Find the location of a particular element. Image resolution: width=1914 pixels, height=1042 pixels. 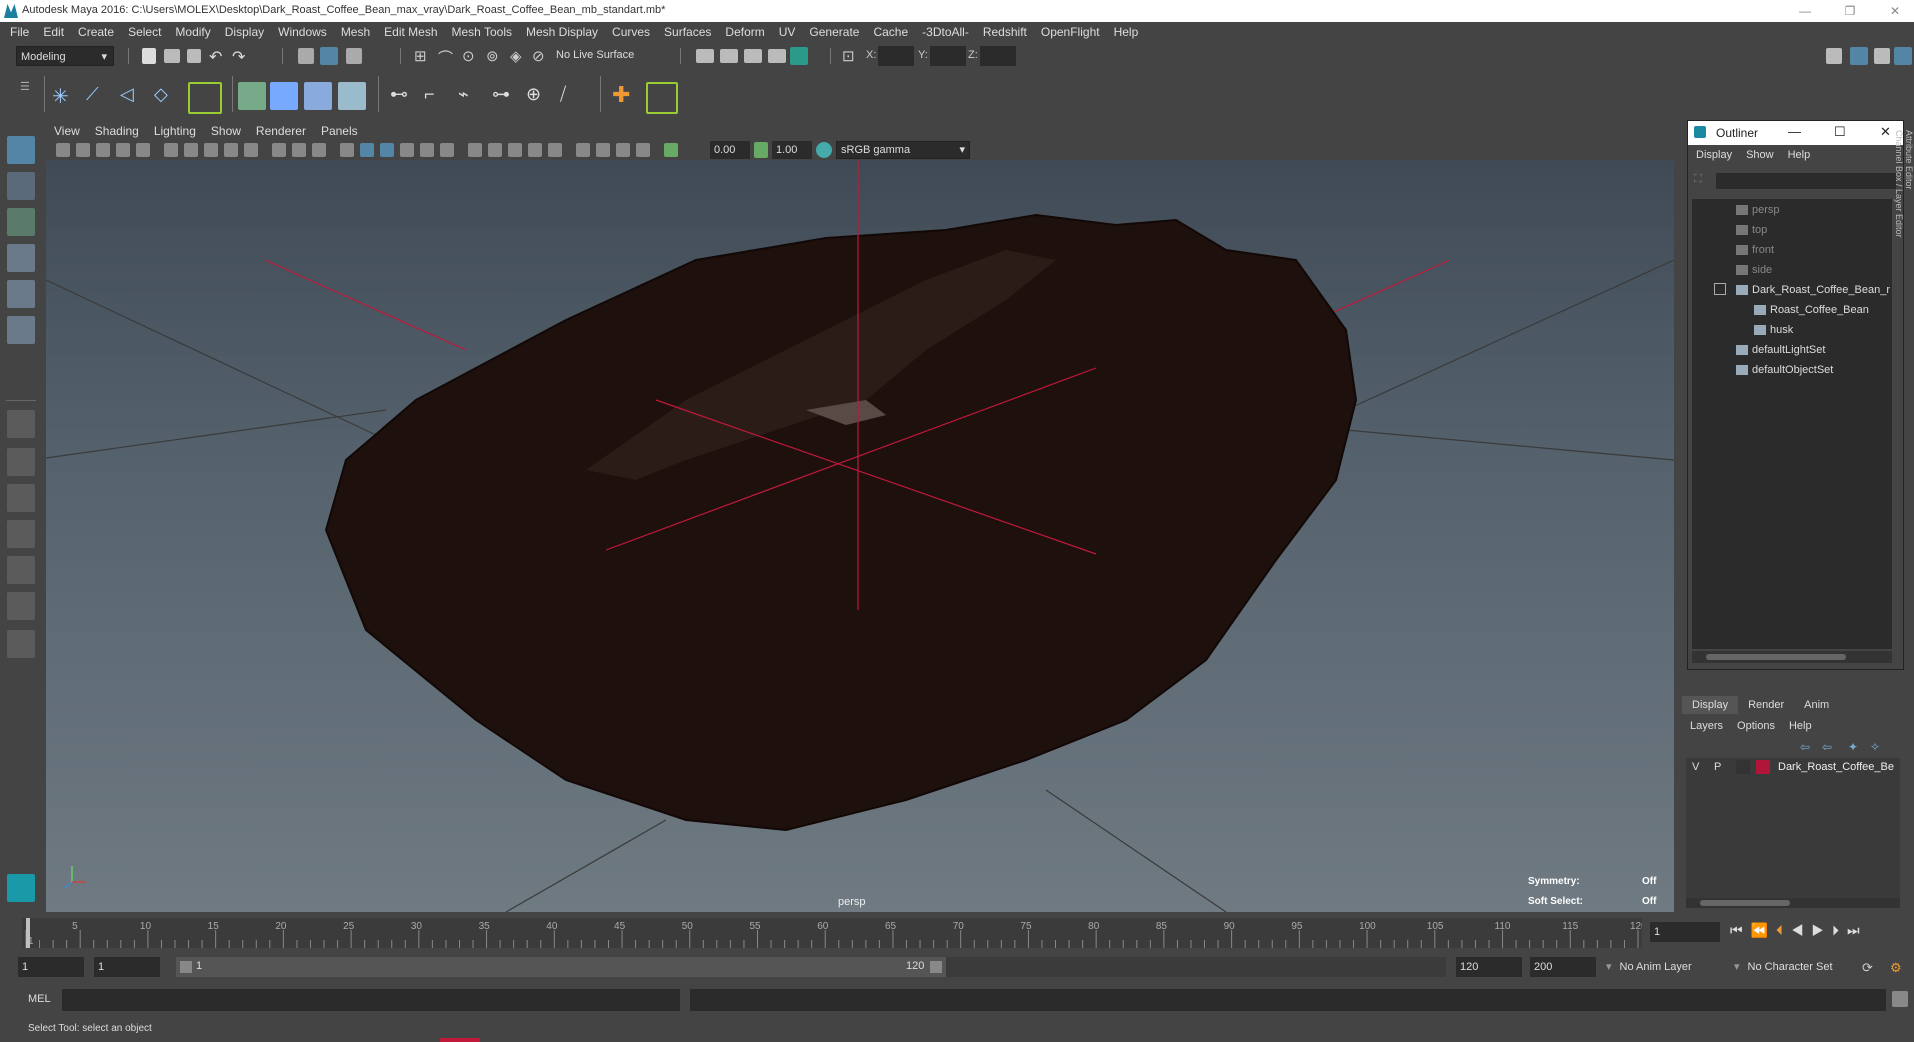

menu-mesh-display: Mesh Display is located at coordinates (562, 32).